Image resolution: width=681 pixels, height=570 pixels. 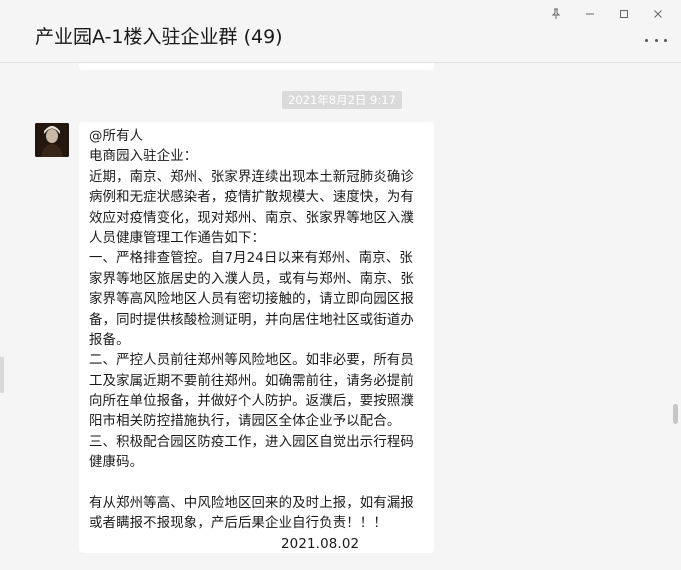 I want to click on message-line: @所有人, so click(x=116, y=136).